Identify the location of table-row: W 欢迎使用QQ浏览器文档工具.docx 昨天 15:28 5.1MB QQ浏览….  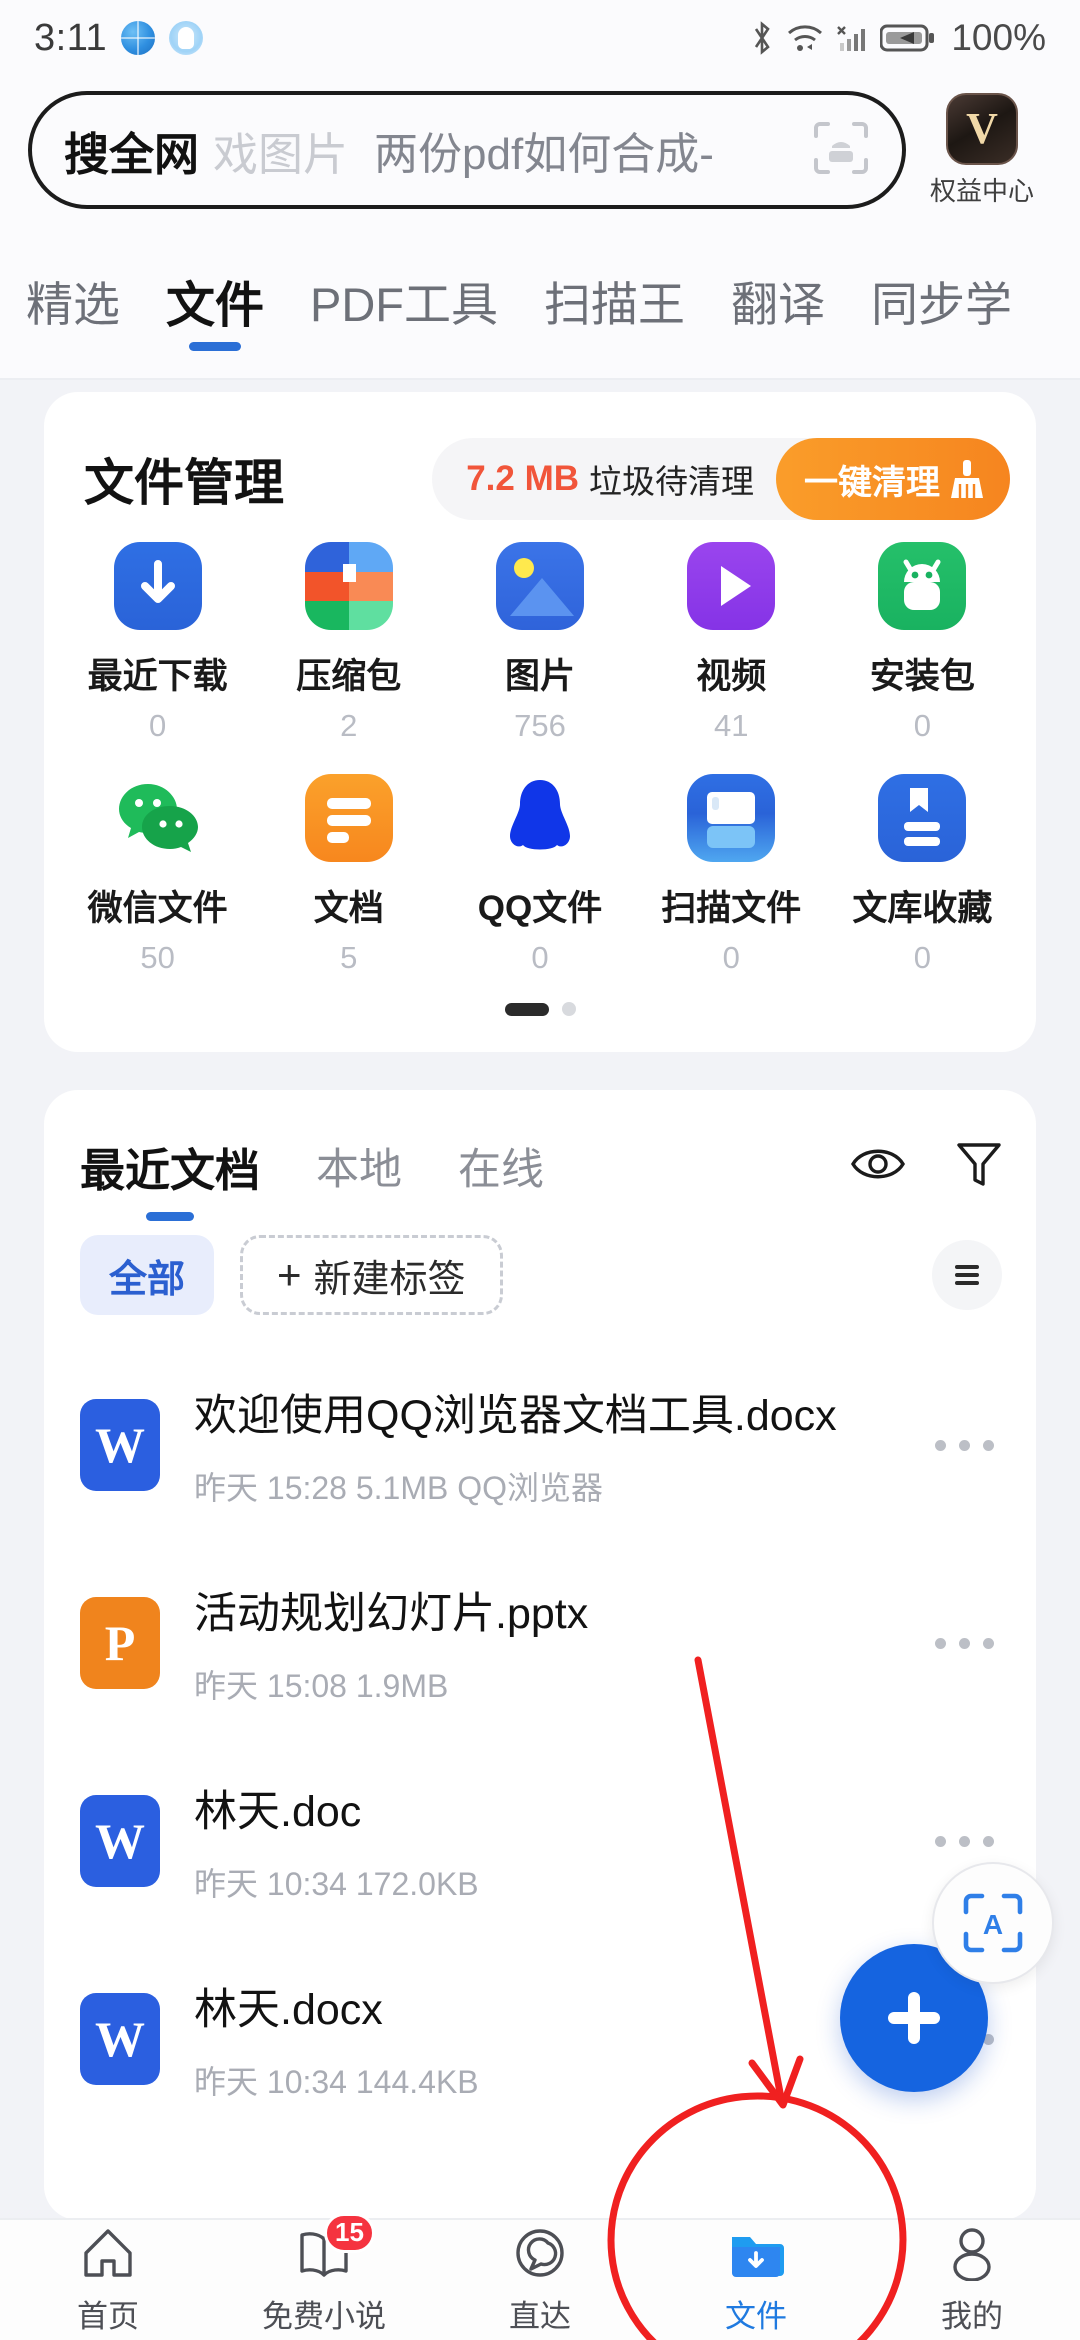
(540, 1445).